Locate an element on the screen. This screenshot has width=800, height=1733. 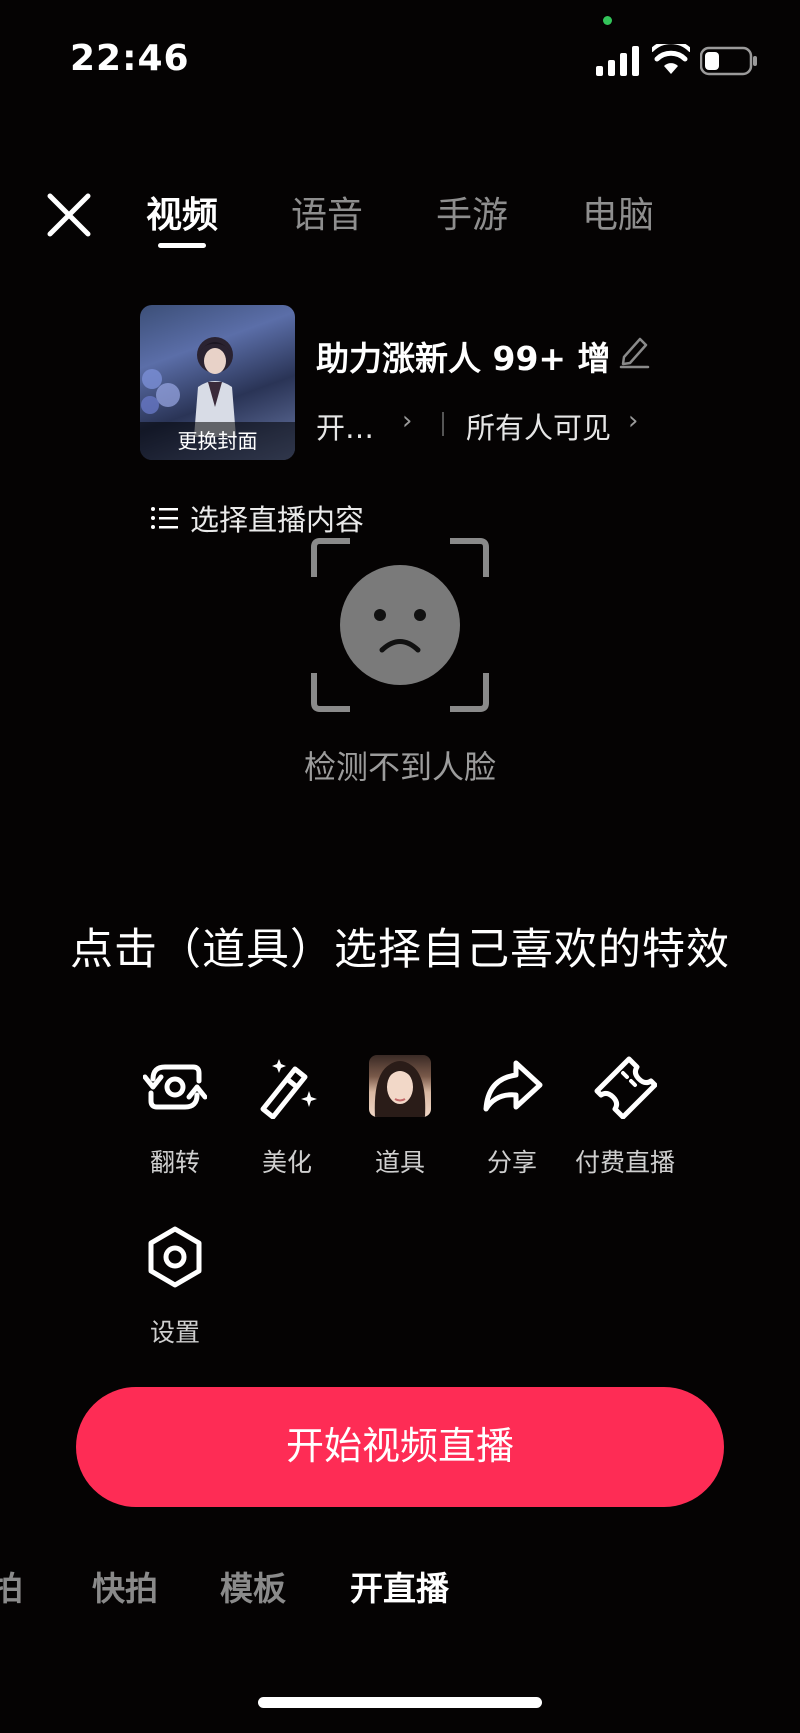
effects-hint-text: 点击（道具）选择自己喜欢的特效 is located at coordinates (400, 950).